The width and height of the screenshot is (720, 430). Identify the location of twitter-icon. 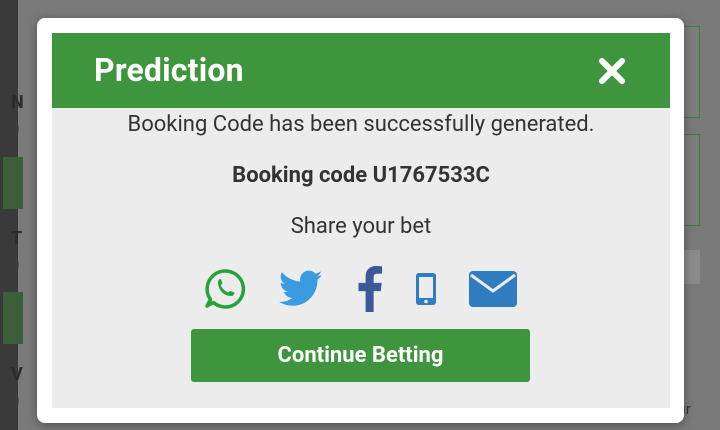
(301, 288).